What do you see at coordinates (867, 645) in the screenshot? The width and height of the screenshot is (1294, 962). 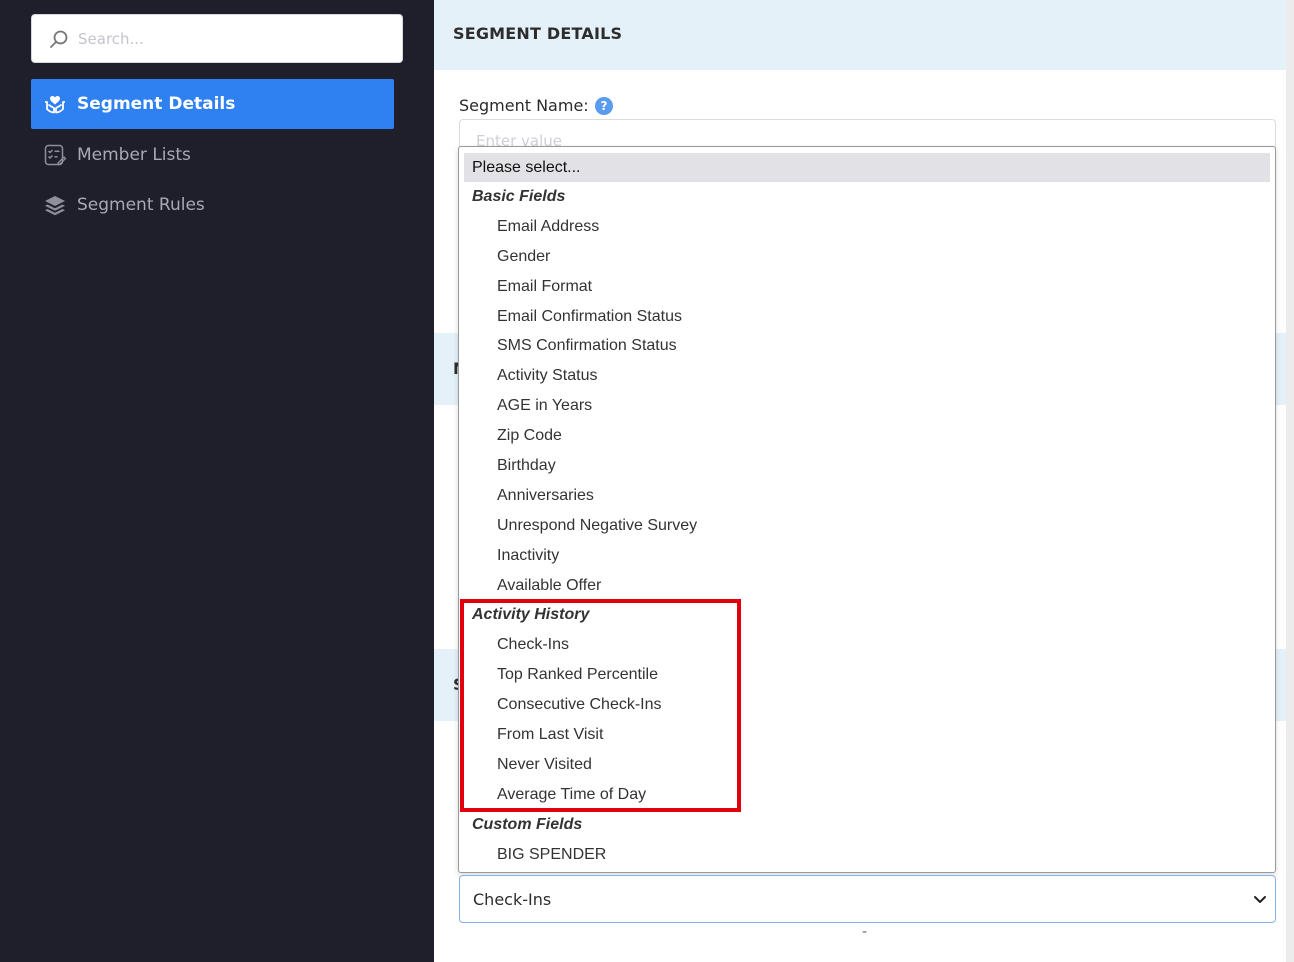 I see `option-check-ins: Check-Ins` at bounding box center [867, 645].